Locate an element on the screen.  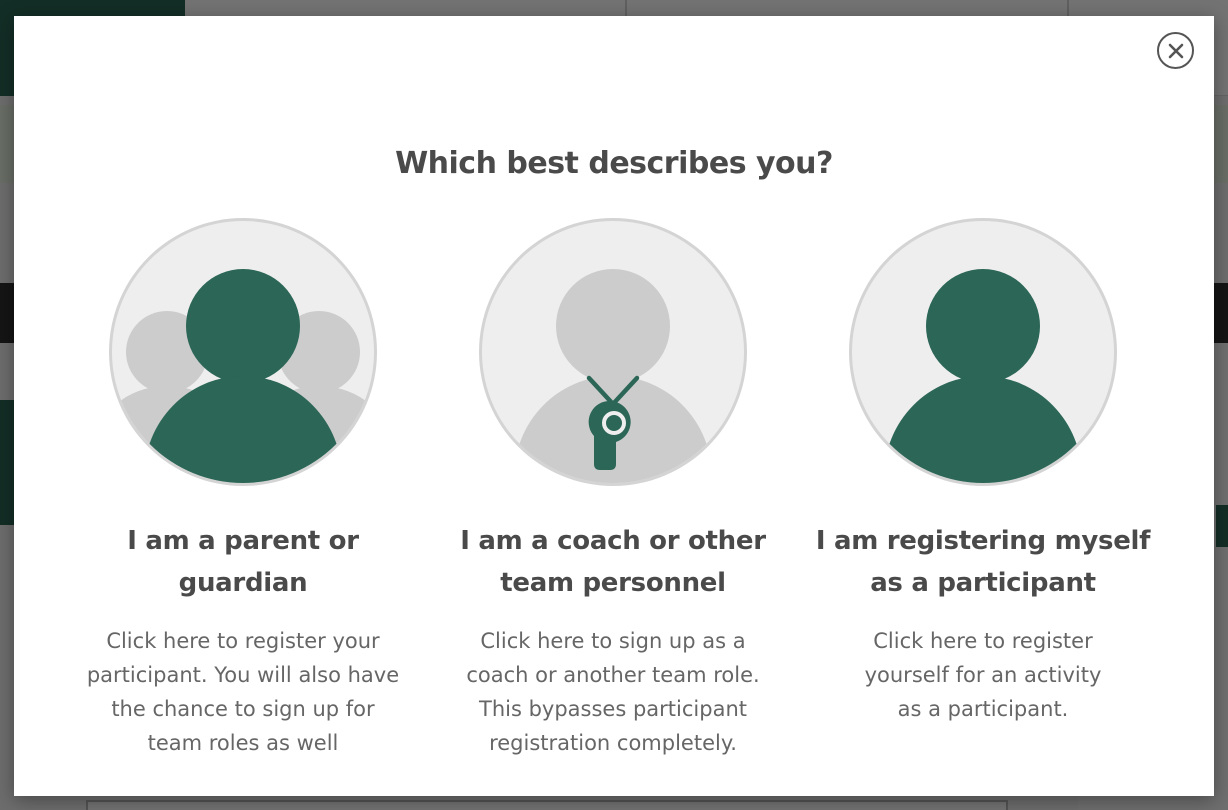
option-heading: I am a parent or guardian is located at coordinates (243, 562).